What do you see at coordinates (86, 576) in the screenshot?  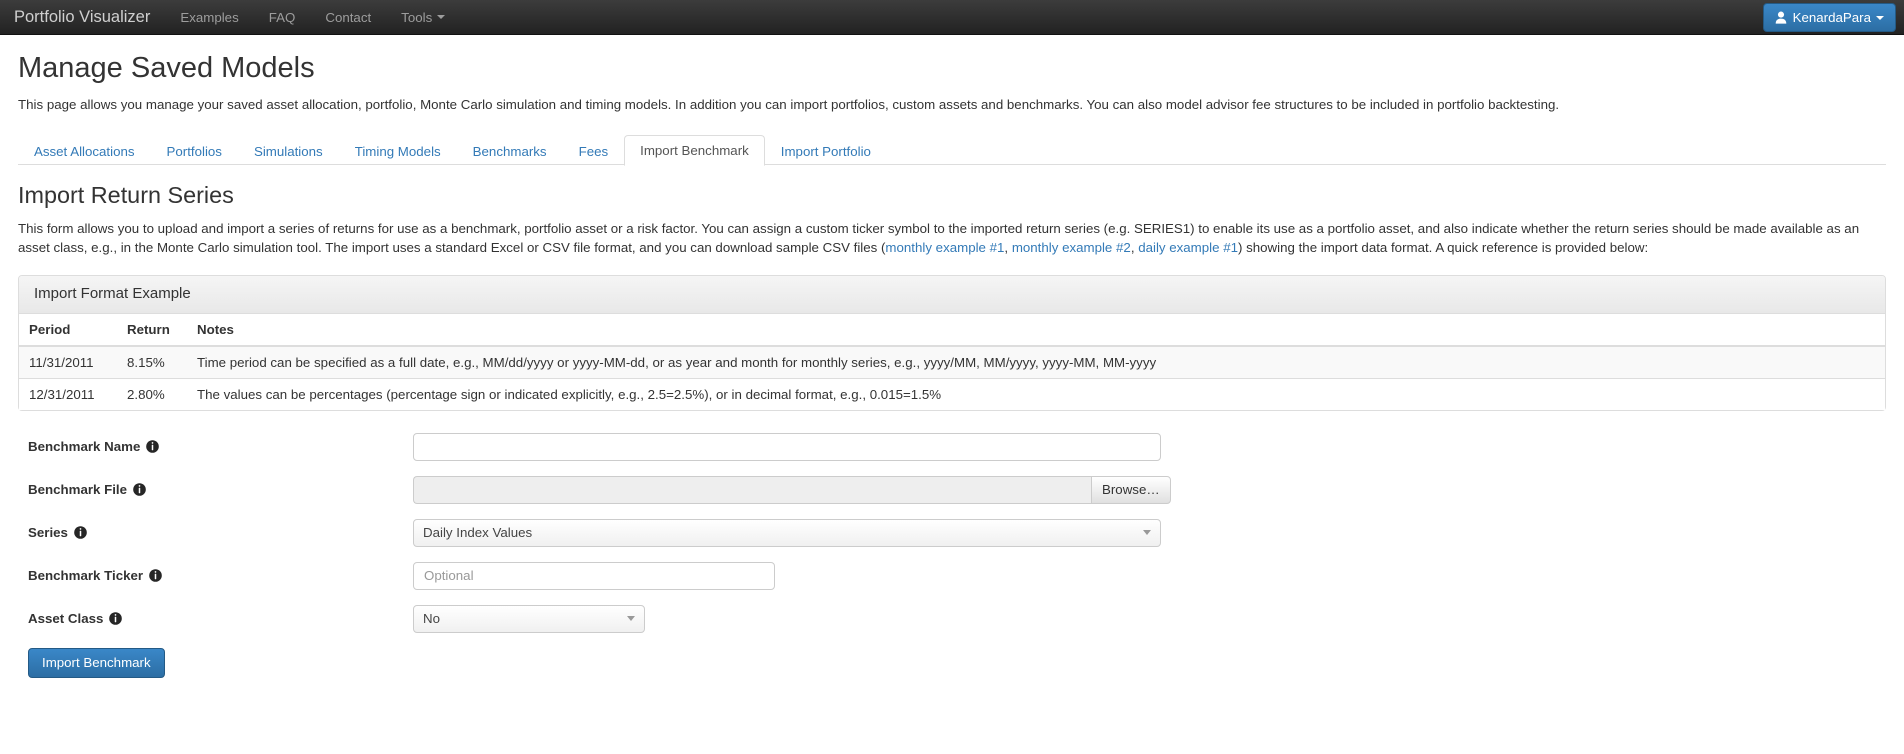 I see `label-text: Benchmark Ticker` at bounding box center [86, 576].